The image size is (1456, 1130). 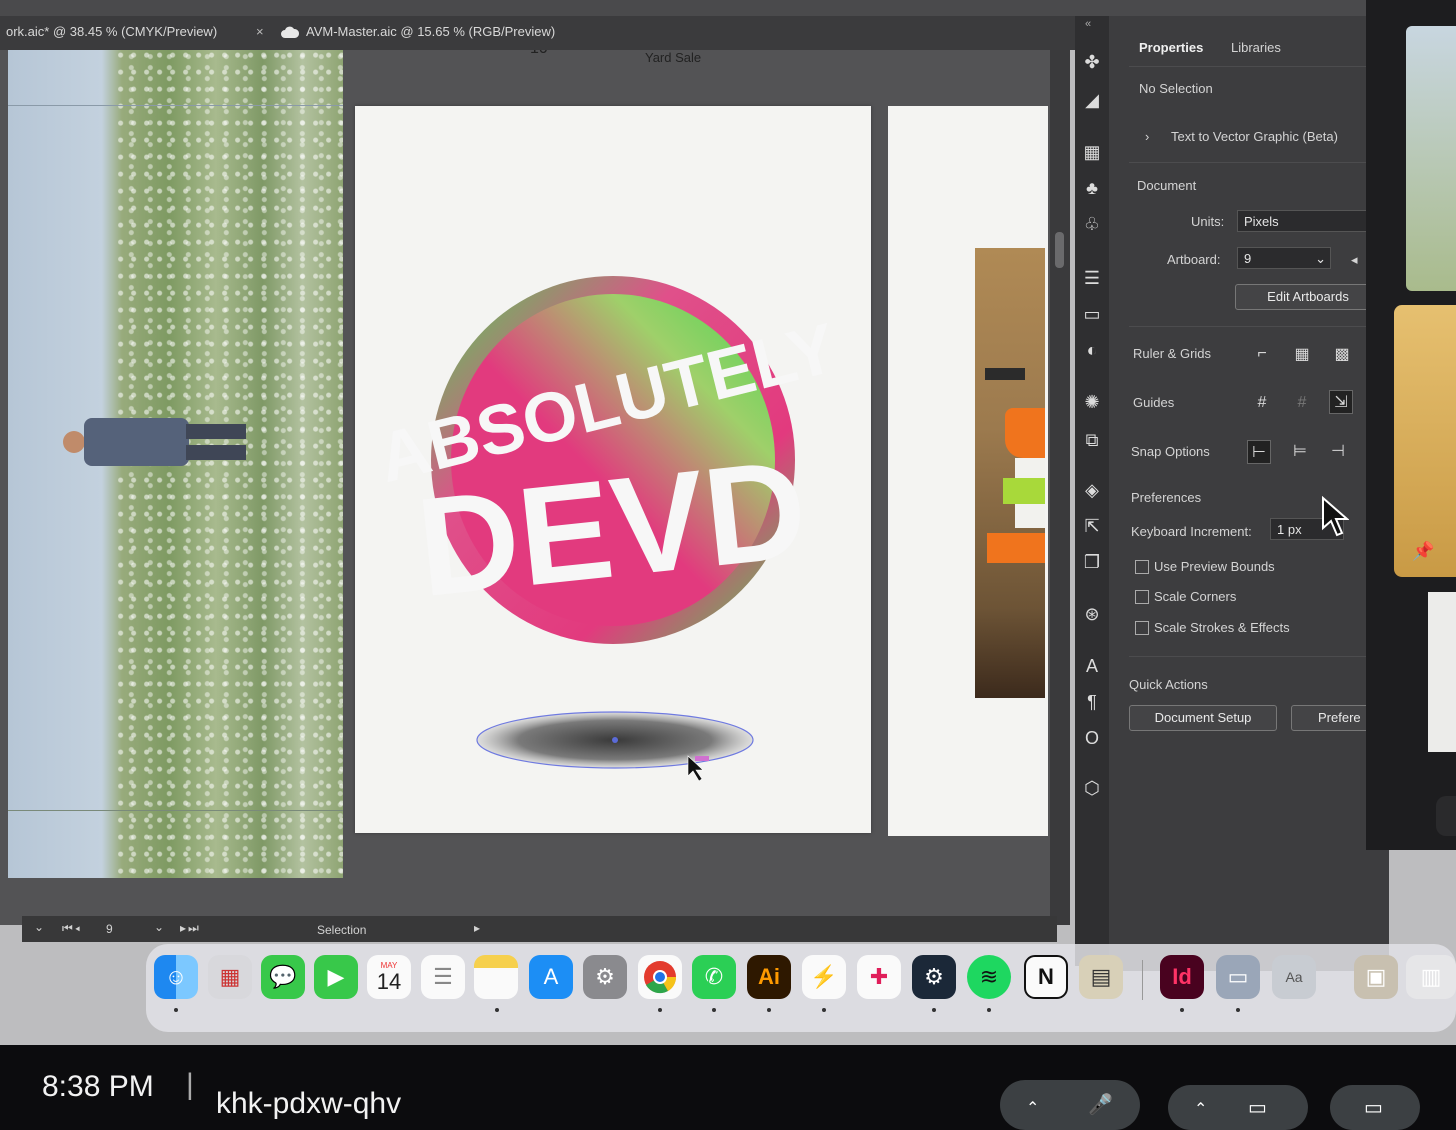 What do you see at coordinates (1147, 136) in the screenshot?
I see `chevron-right-icon: ›` at bounding box center [1147, 136].